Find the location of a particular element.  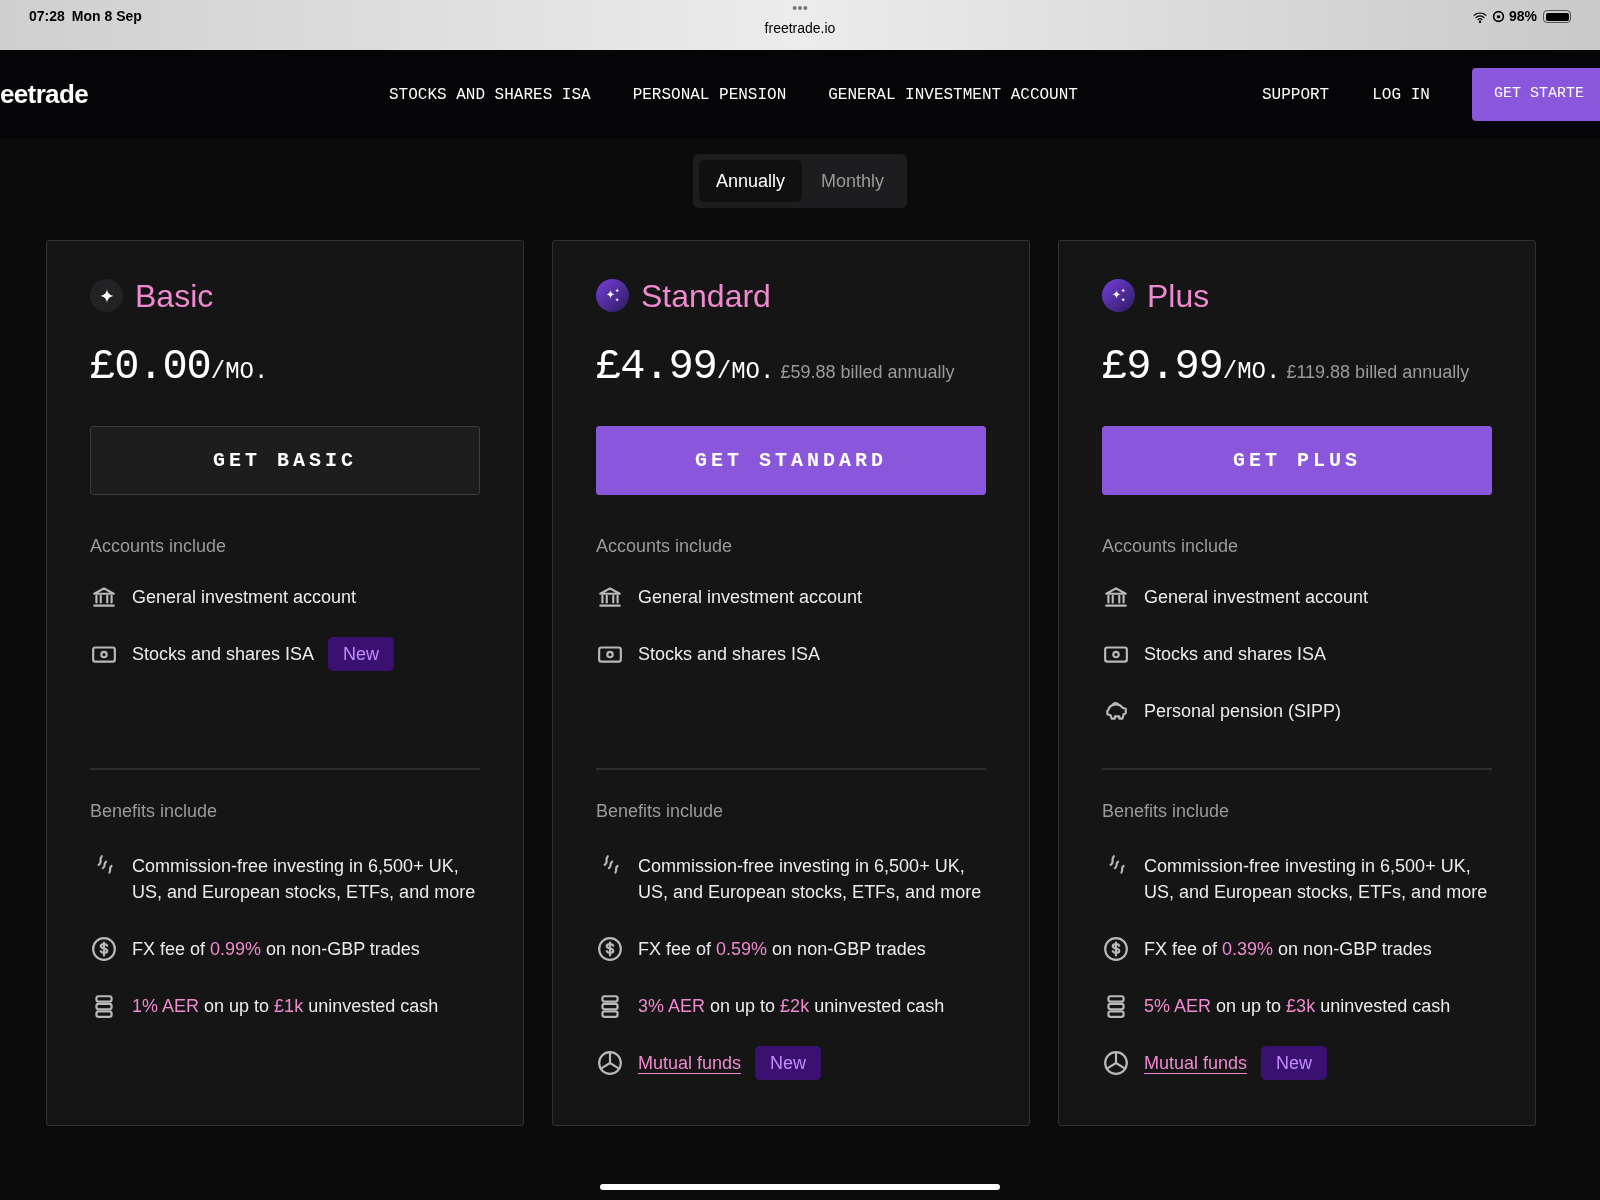

plan-button: GET BASIC is located at coordinates (285, 460).